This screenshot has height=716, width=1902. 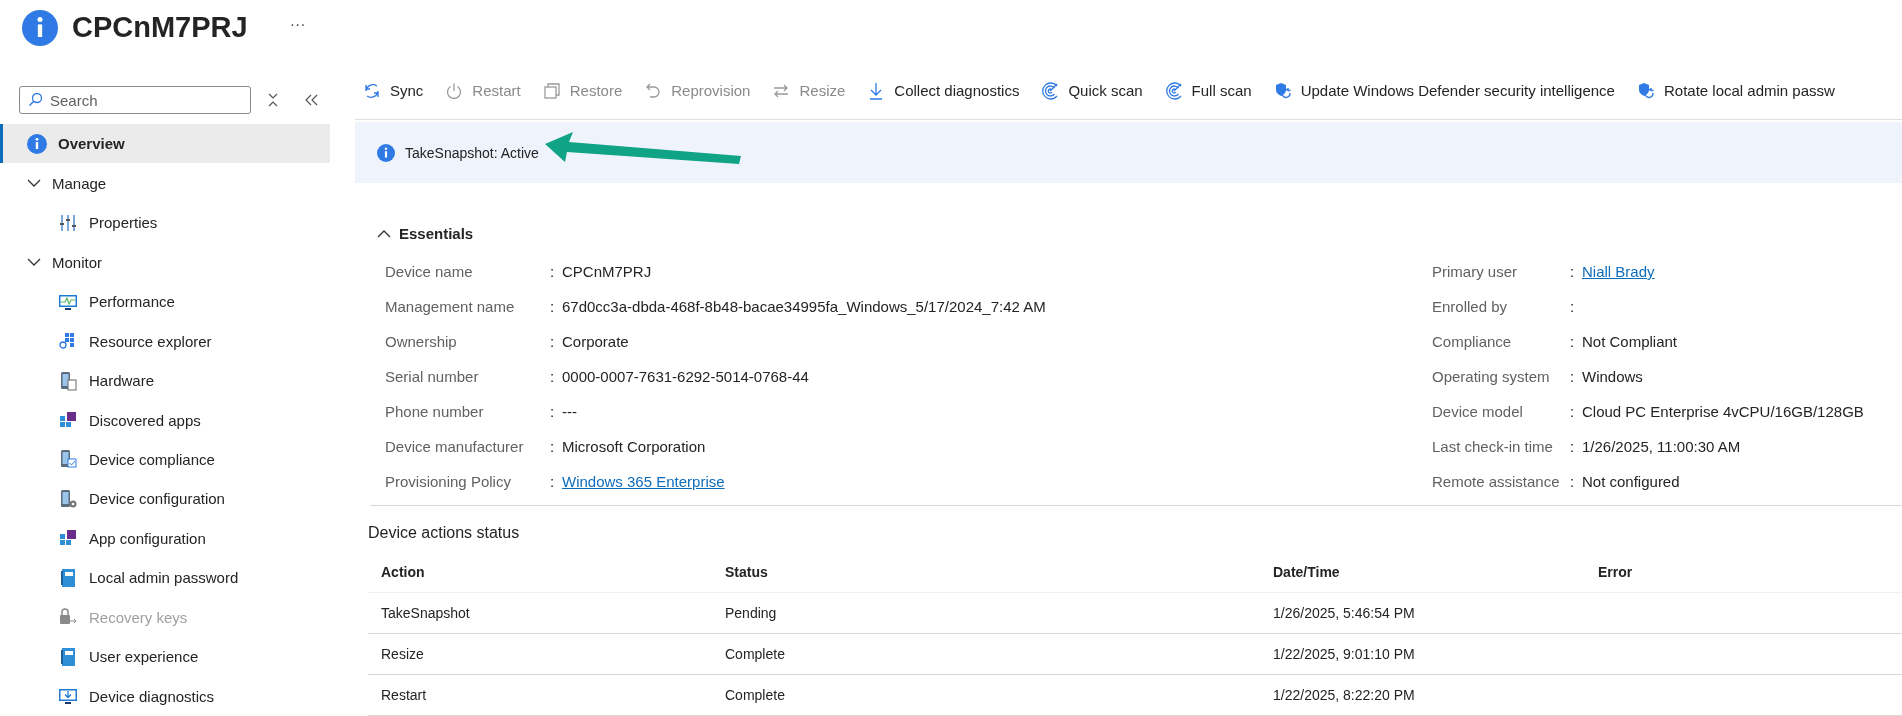 I want to click on nav-group: Monitor, so click(x=165, y=262).